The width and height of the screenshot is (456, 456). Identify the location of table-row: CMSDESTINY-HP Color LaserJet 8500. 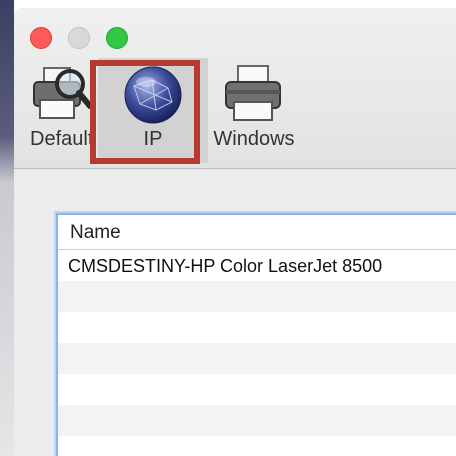
(257, 265).